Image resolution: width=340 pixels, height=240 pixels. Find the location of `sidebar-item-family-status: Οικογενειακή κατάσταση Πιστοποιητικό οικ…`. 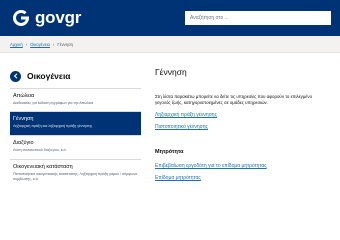

sidebar-item-family-status: Οικογενειακή κατάσταση Πιστοποιητικό οικ… is located at coordinates (75, 175).